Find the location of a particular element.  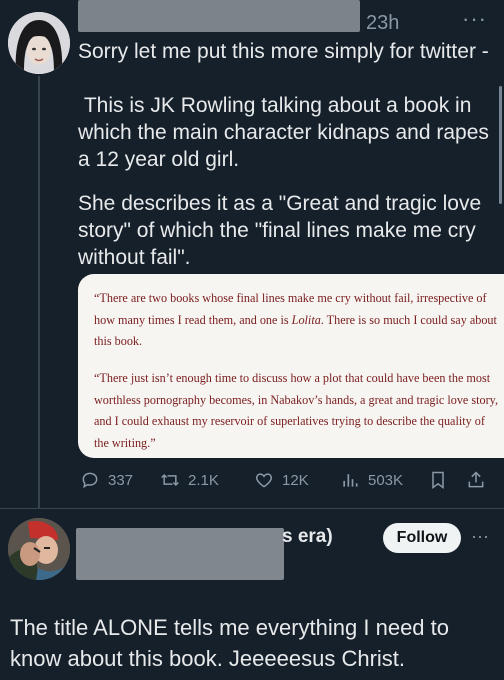

views-icon is located at coordinates (350, 480).